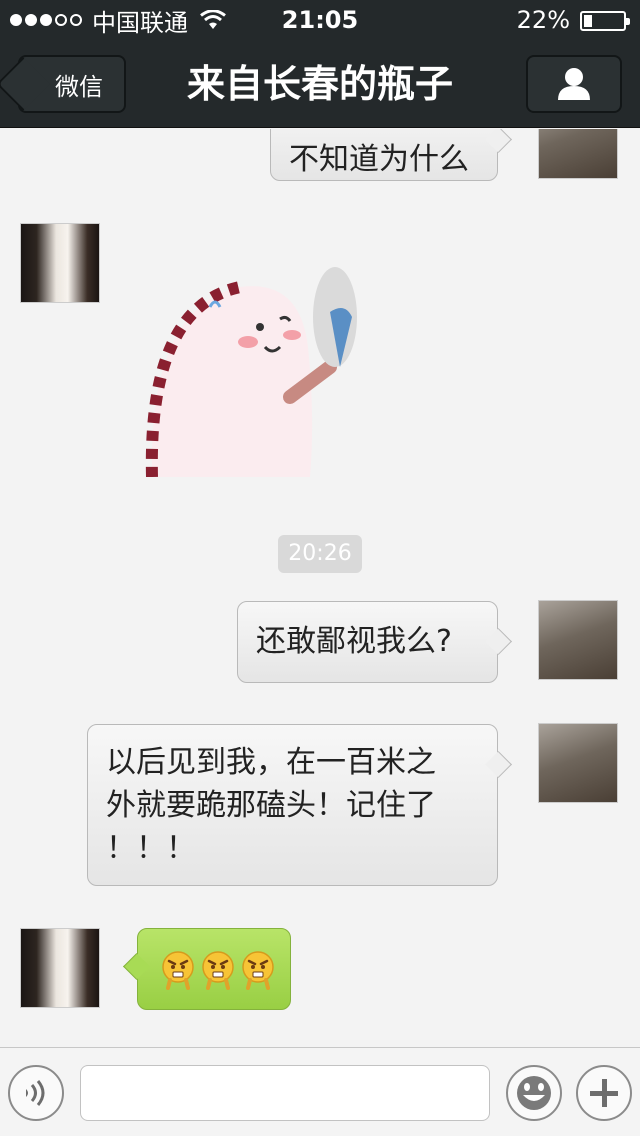  Describe the element at coordinates (271, 762) in the screenshot. I see `message-text-line: 以后见到我，在一百米之` at that location.